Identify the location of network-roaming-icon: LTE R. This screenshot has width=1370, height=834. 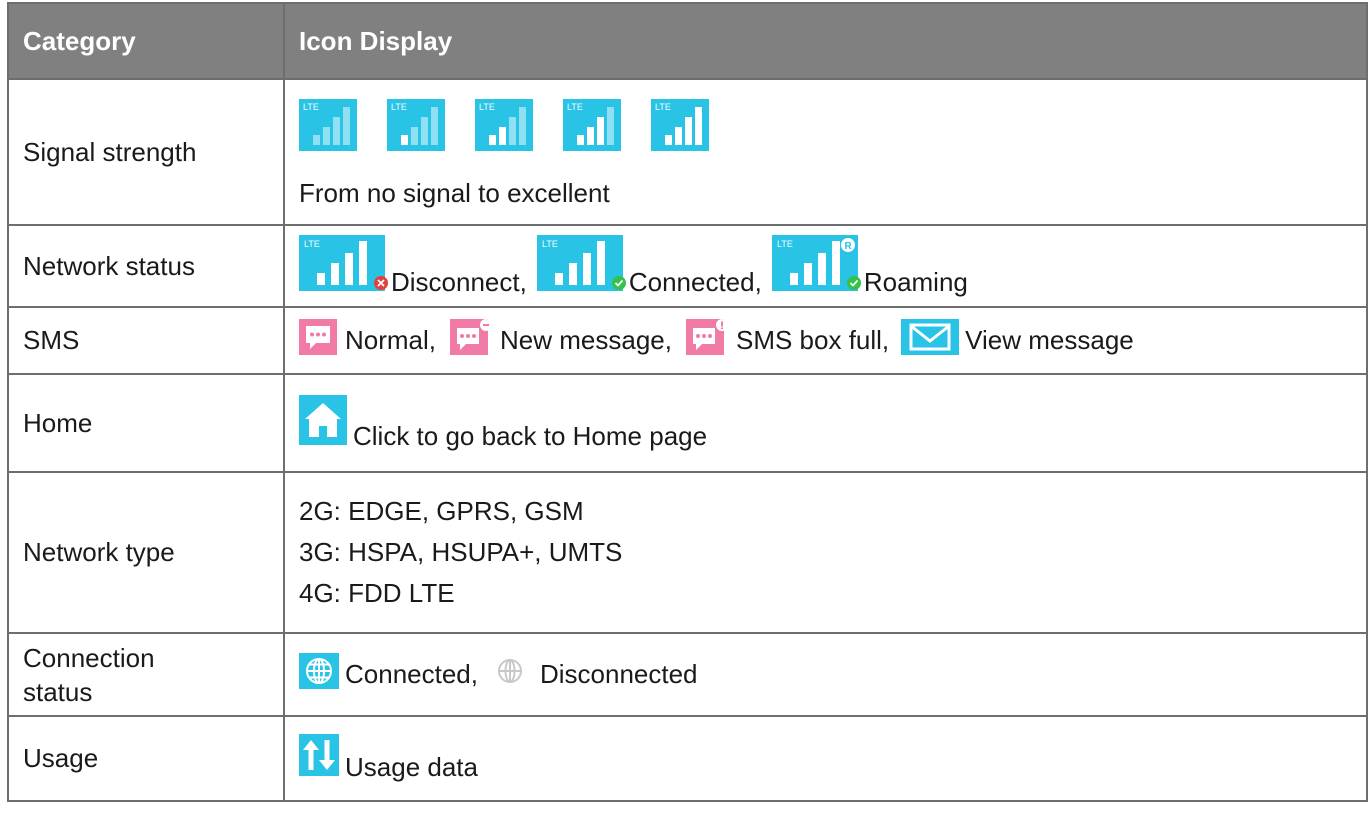
(817, 266).